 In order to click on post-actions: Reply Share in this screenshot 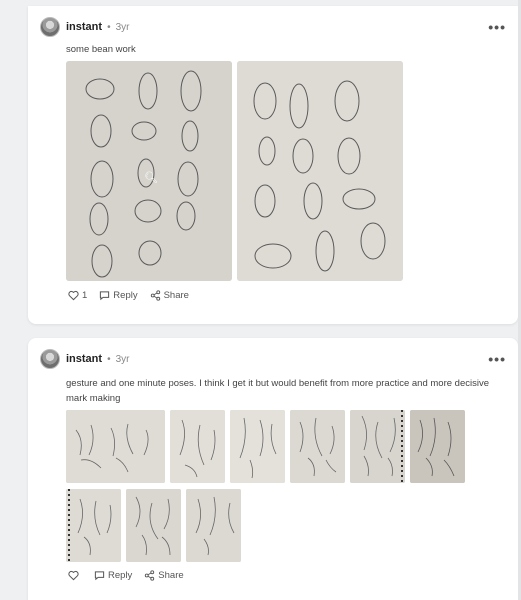, I will do `click(132, 575)`.